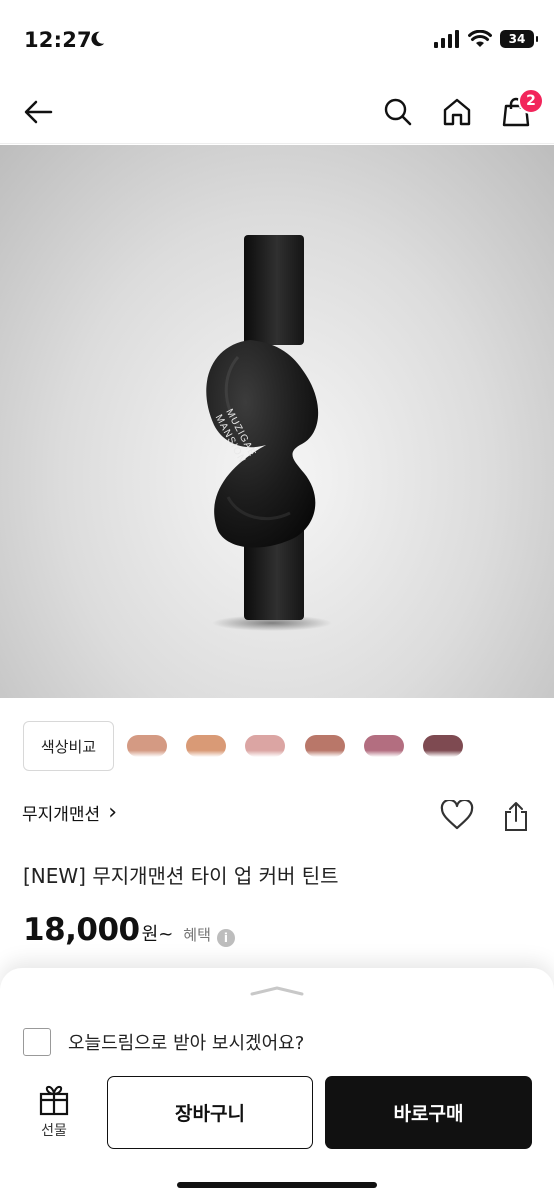 Image resolution: width=554 pixels, height=1200 pixels. I want to click on gift-button: 선물, so click(54, 1115).